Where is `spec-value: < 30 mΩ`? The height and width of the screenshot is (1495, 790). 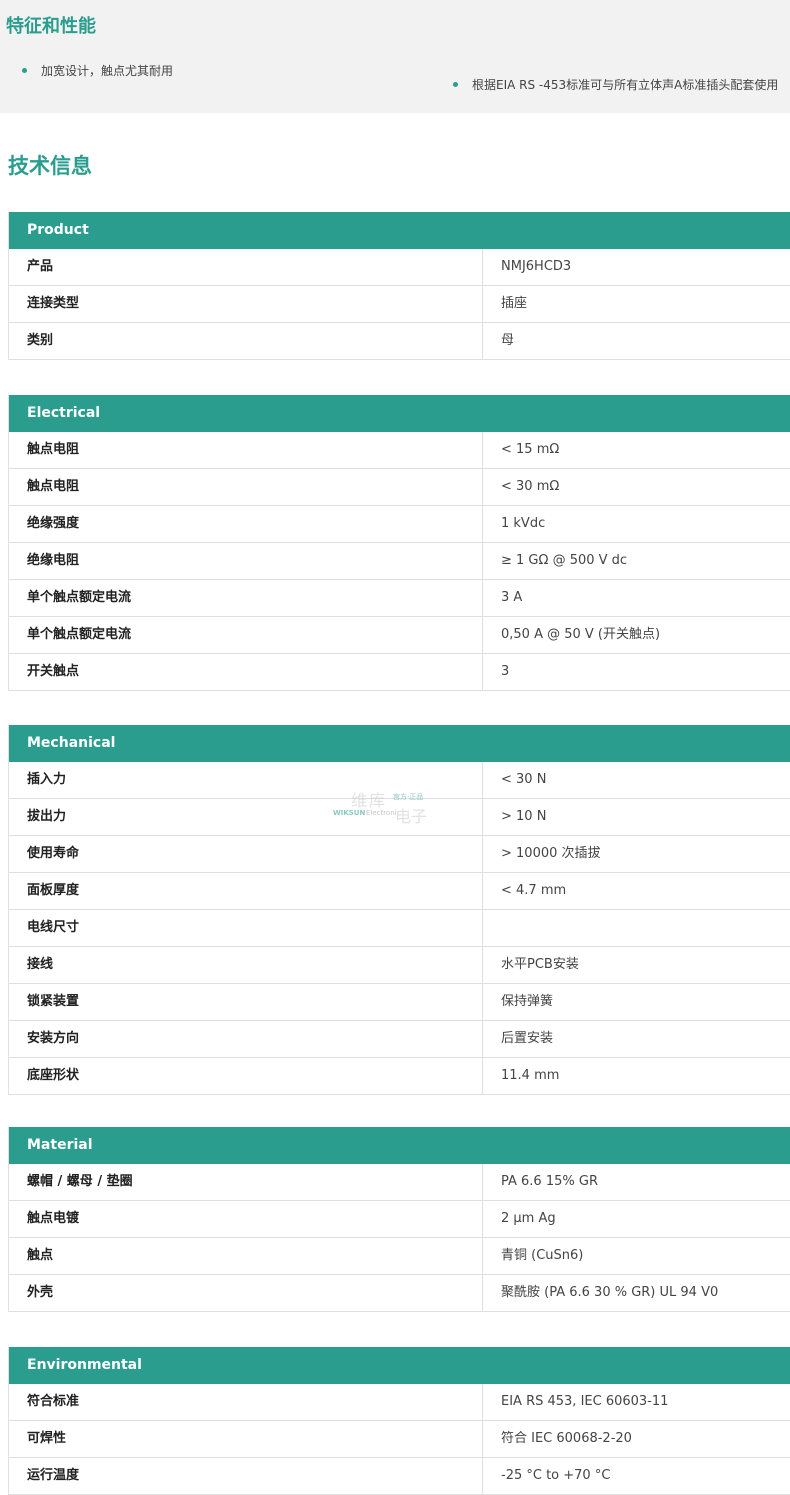
spec-value: < 30 mΩ is located at coordinates (530, 486).